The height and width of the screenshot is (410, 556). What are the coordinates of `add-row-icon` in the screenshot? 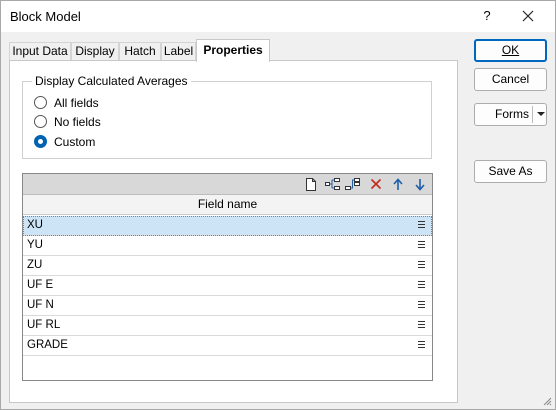 It's located at (352, 184).